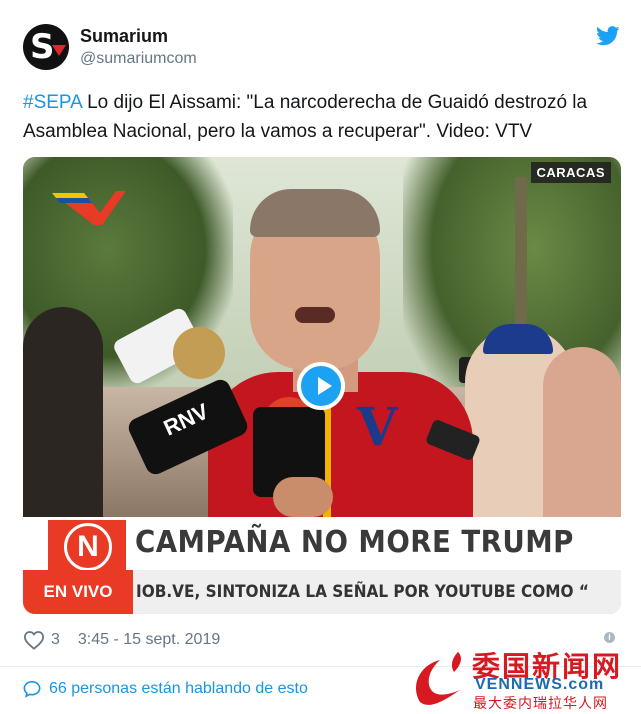  Describe the element at coordinates (377, 427) in the screenshot. I see `jacket-logo: V` at that location.